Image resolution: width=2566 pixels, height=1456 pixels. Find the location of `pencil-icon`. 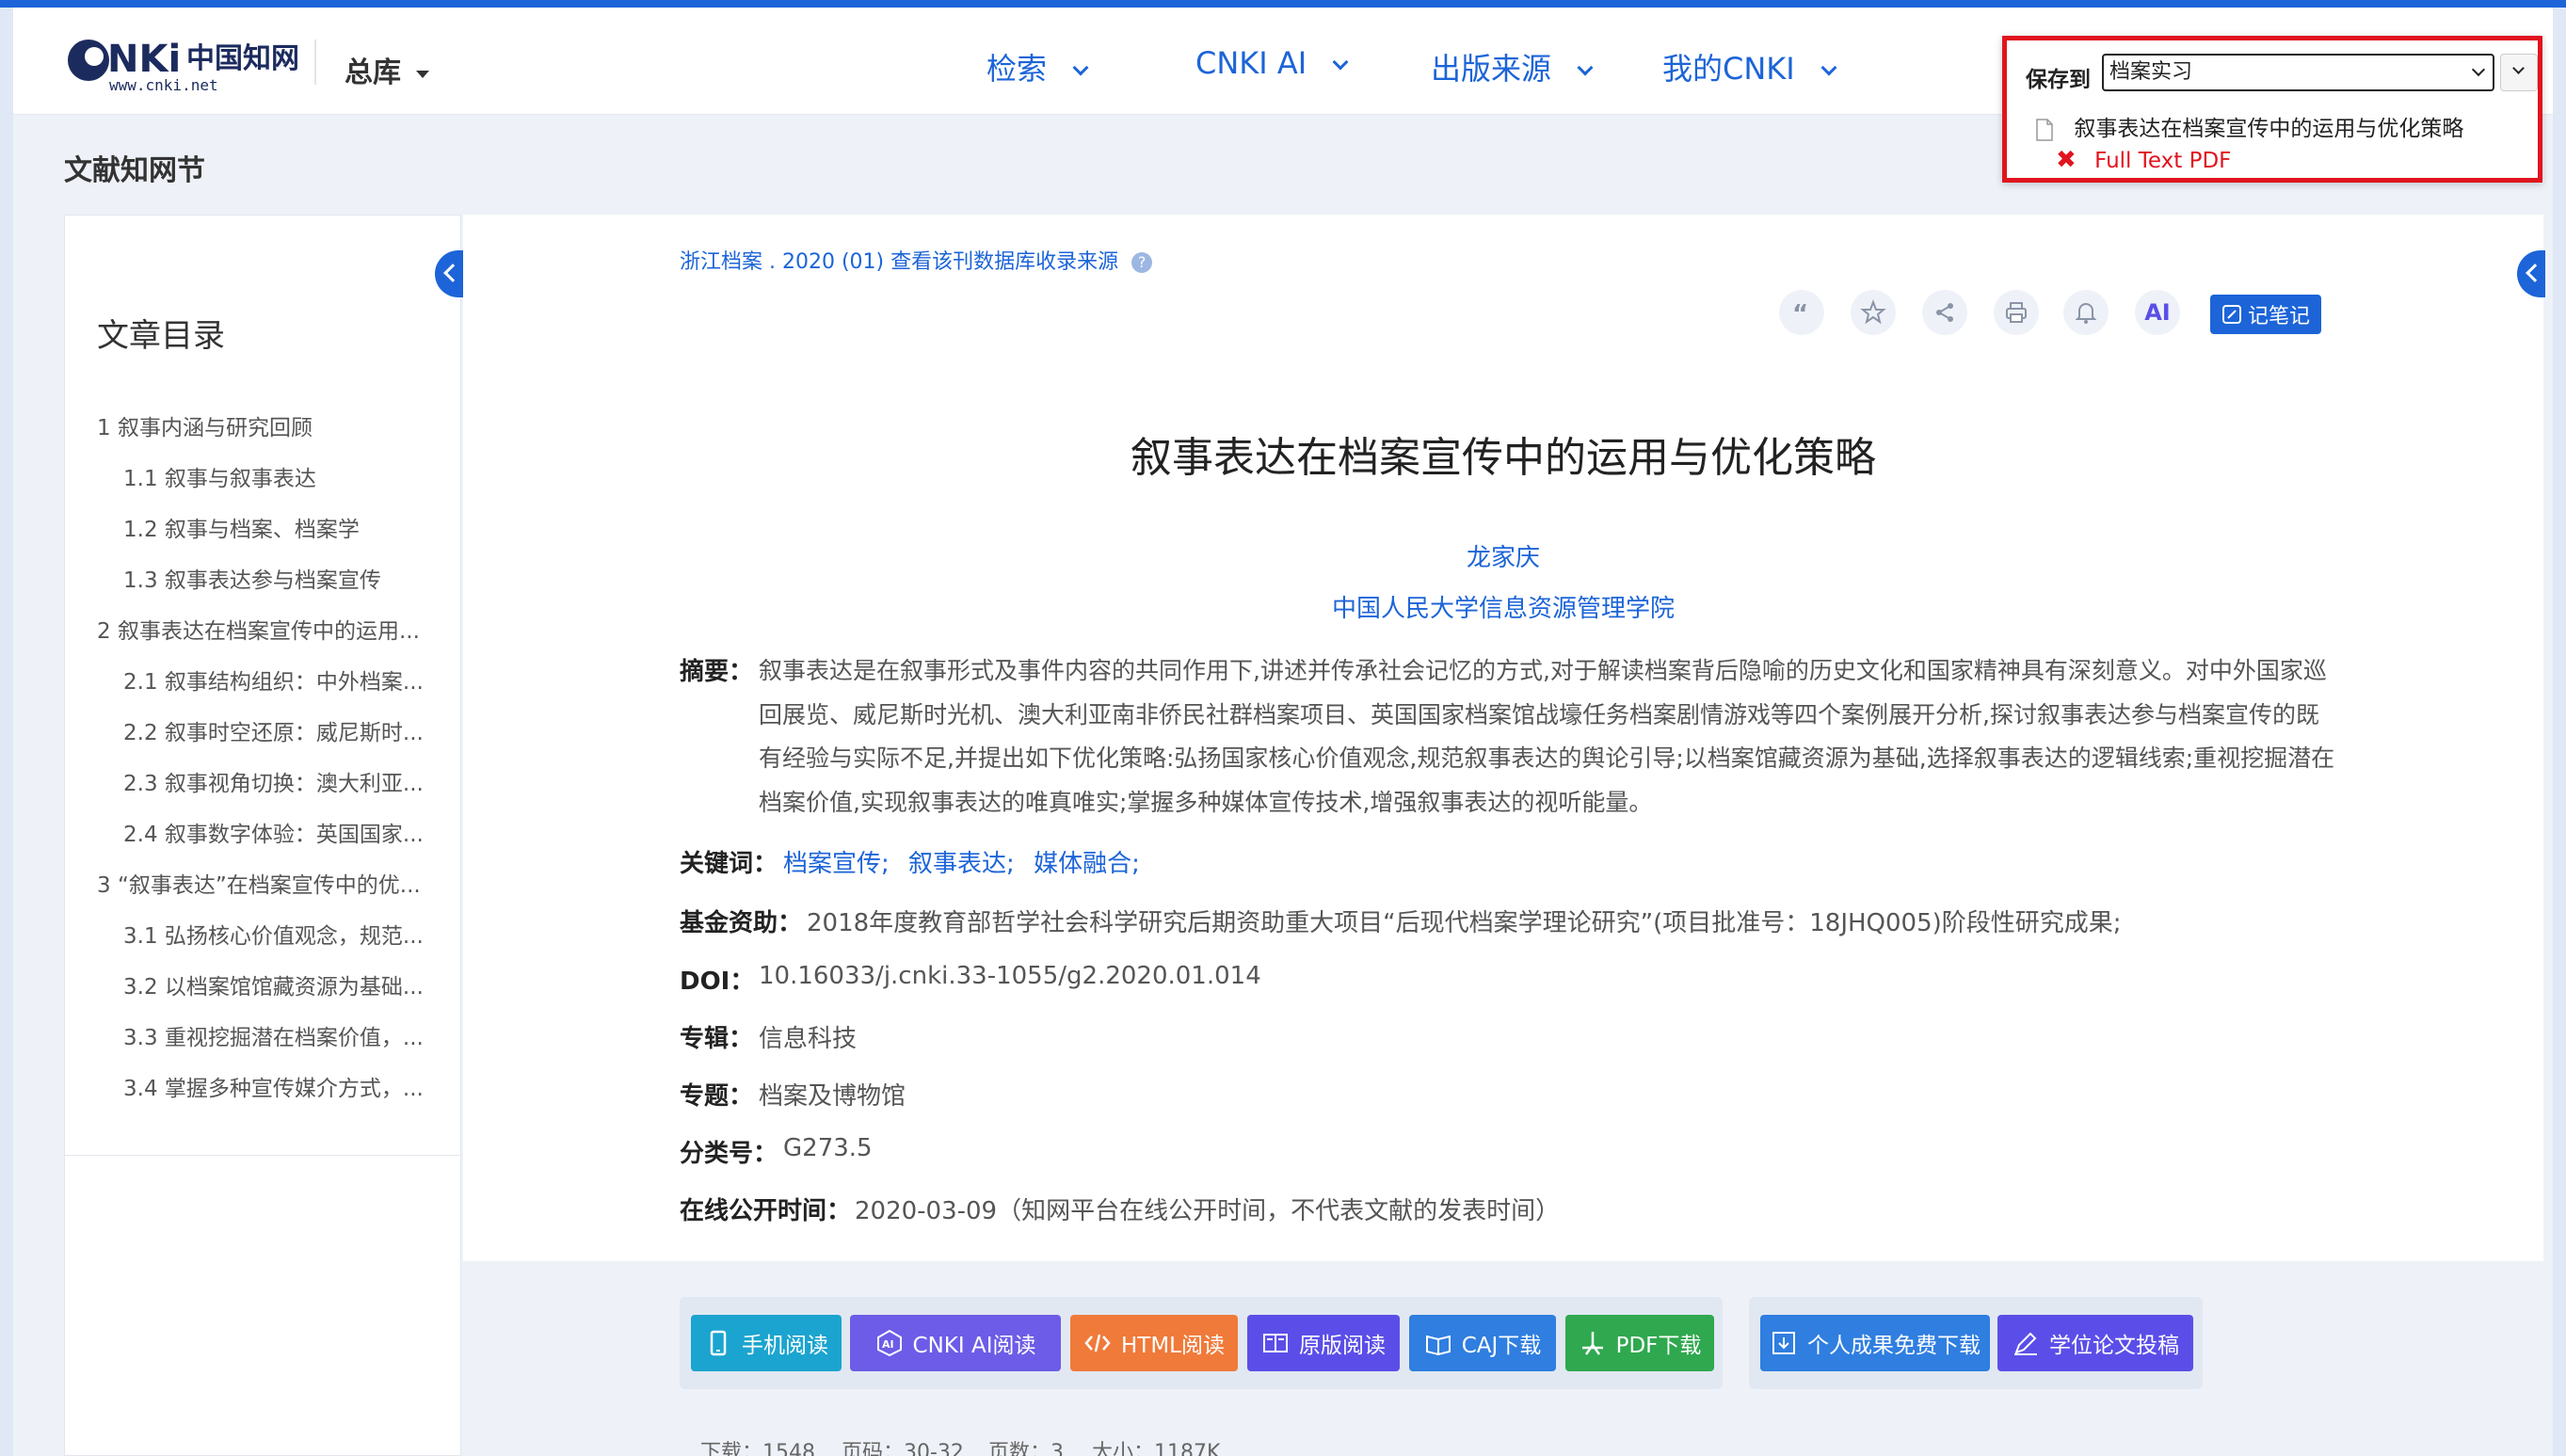

pencil-icon is located at coordinates (2231, 314).